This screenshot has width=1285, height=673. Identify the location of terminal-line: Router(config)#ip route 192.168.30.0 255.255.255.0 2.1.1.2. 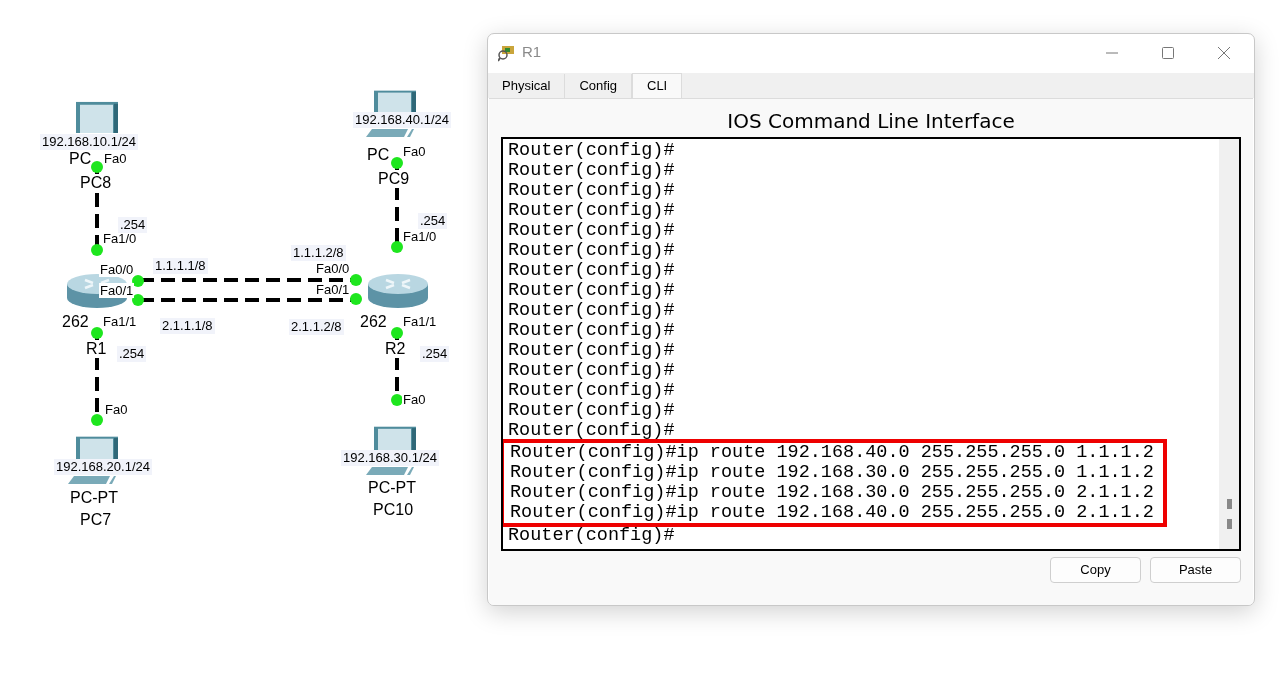
(832, 493).